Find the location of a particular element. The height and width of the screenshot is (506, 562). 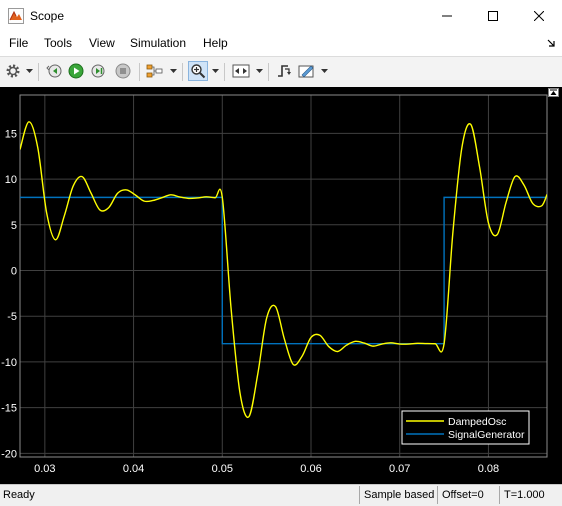

settings-button is located at coordinates (13, 71).